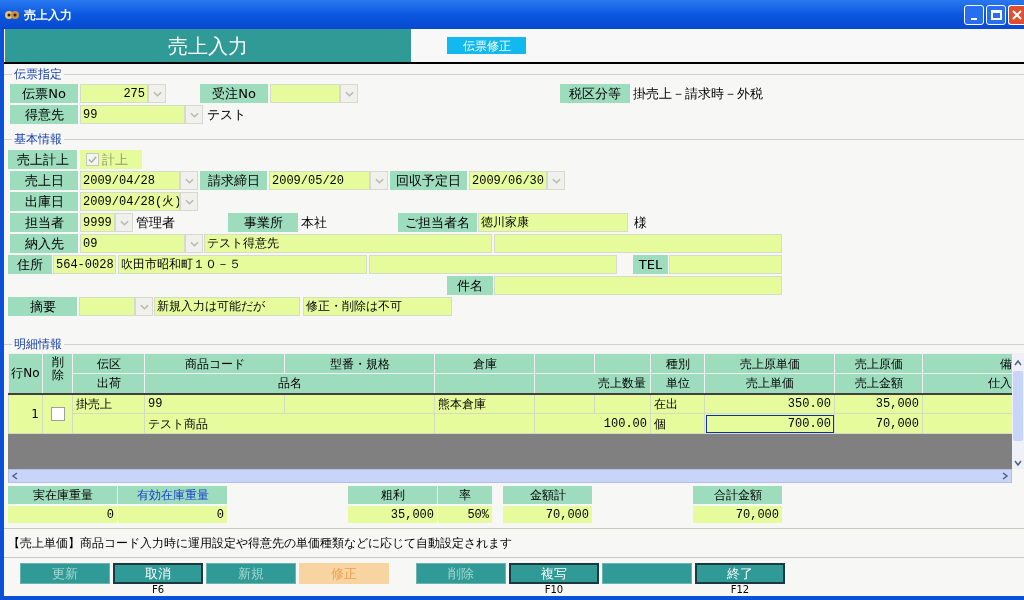  Describe the element at coordinates (740, 590) in the screenshot. I see `shortcut-key: F12` at that location.